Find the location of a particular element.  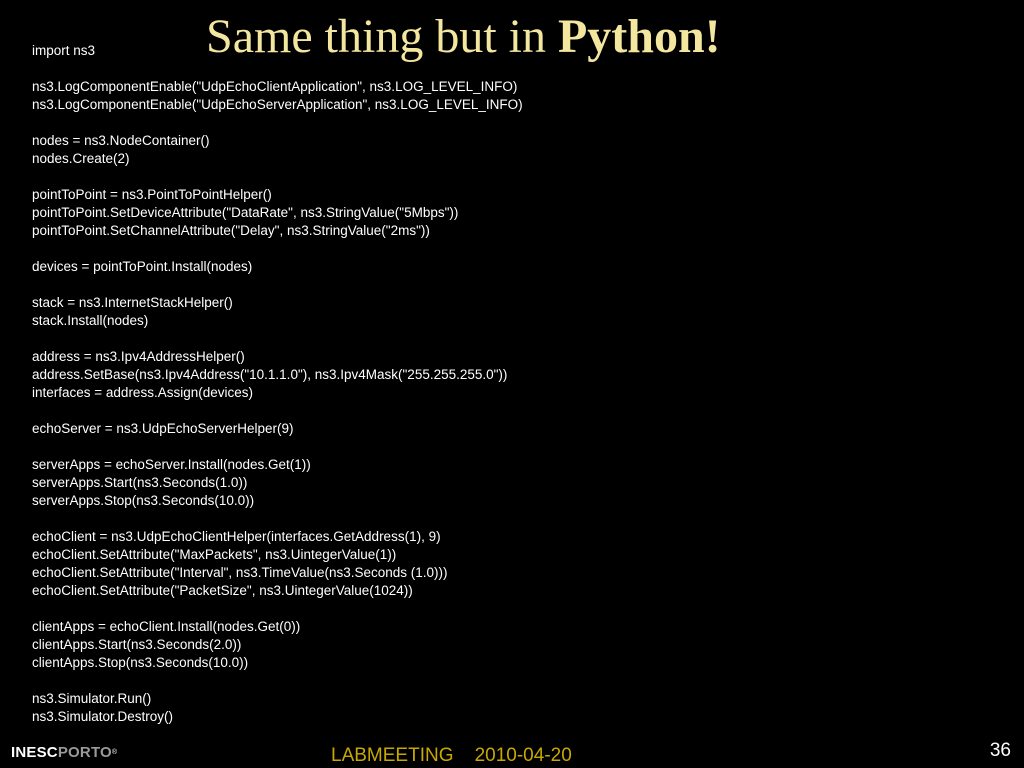

code-line: serverApps.Start(ns3.Seconds(1.0)) is located at coordinates (140, 482).